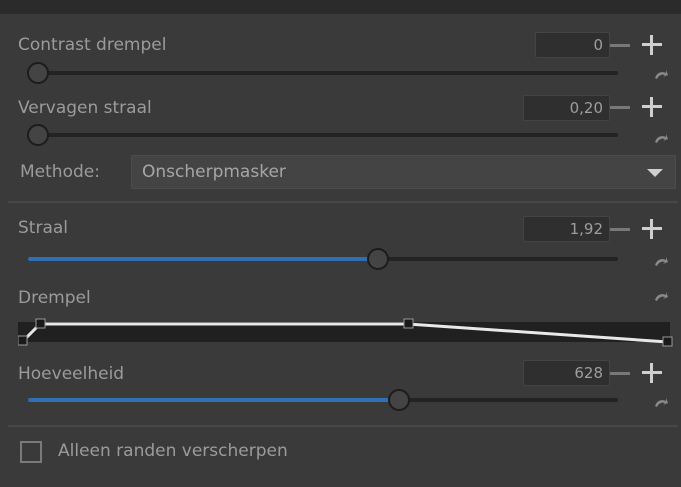  I want to click on fade-radius-label: Vervagen straal, so click(85, 108).